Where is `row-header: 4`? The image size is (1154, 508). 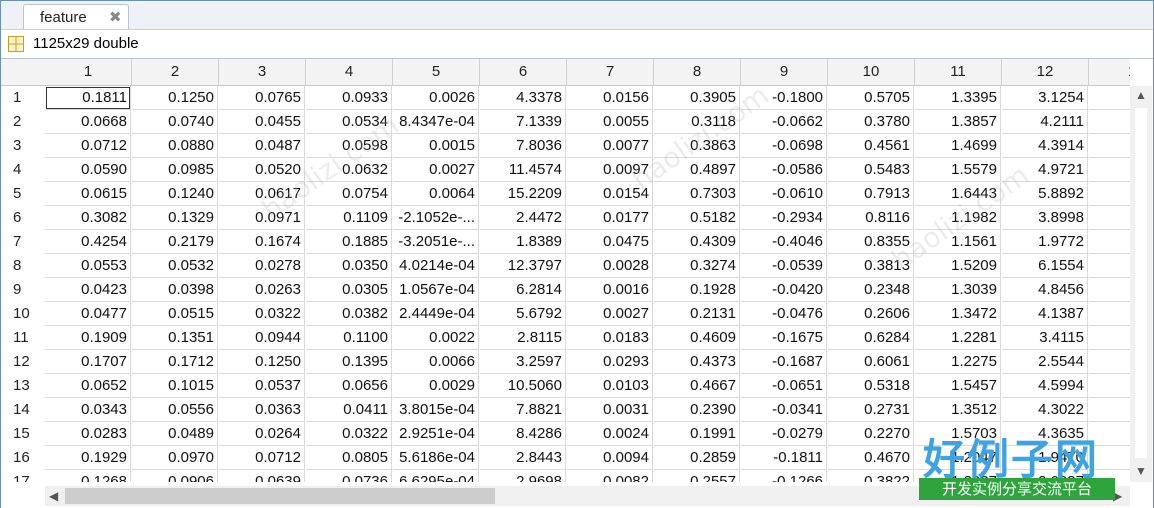 row-header: 4 is located at coordinates (23, 170).